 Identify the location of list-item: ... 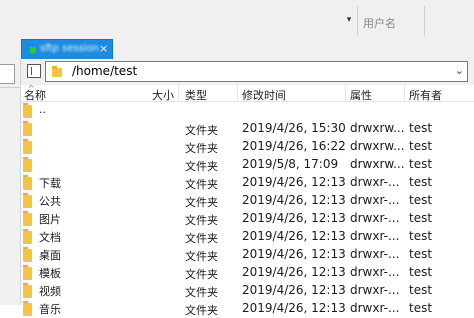
(247, 111).